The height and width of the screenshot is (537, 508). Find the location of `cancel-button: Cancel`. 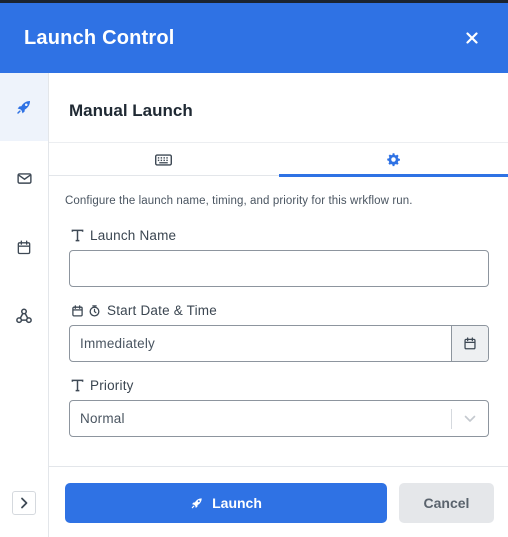

cancel-button: Cancel is located at coordinates (446, 503).